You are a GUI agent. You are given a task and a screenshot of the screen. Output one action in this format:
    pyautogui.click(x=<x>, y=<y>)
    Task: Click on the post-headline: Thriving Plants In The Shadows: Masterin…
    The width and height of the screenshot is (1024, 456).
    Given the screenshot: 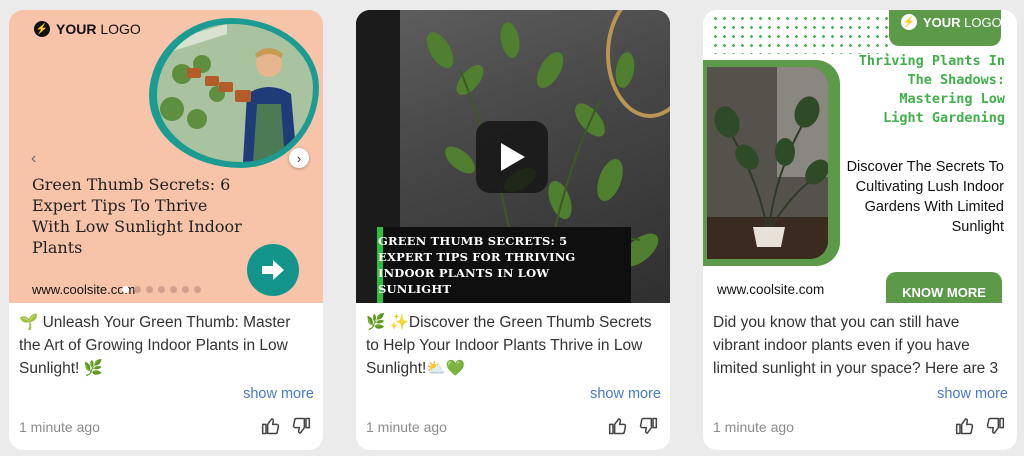 What is the action you would take?
    pyautogui.click(x=931, y=89)
    